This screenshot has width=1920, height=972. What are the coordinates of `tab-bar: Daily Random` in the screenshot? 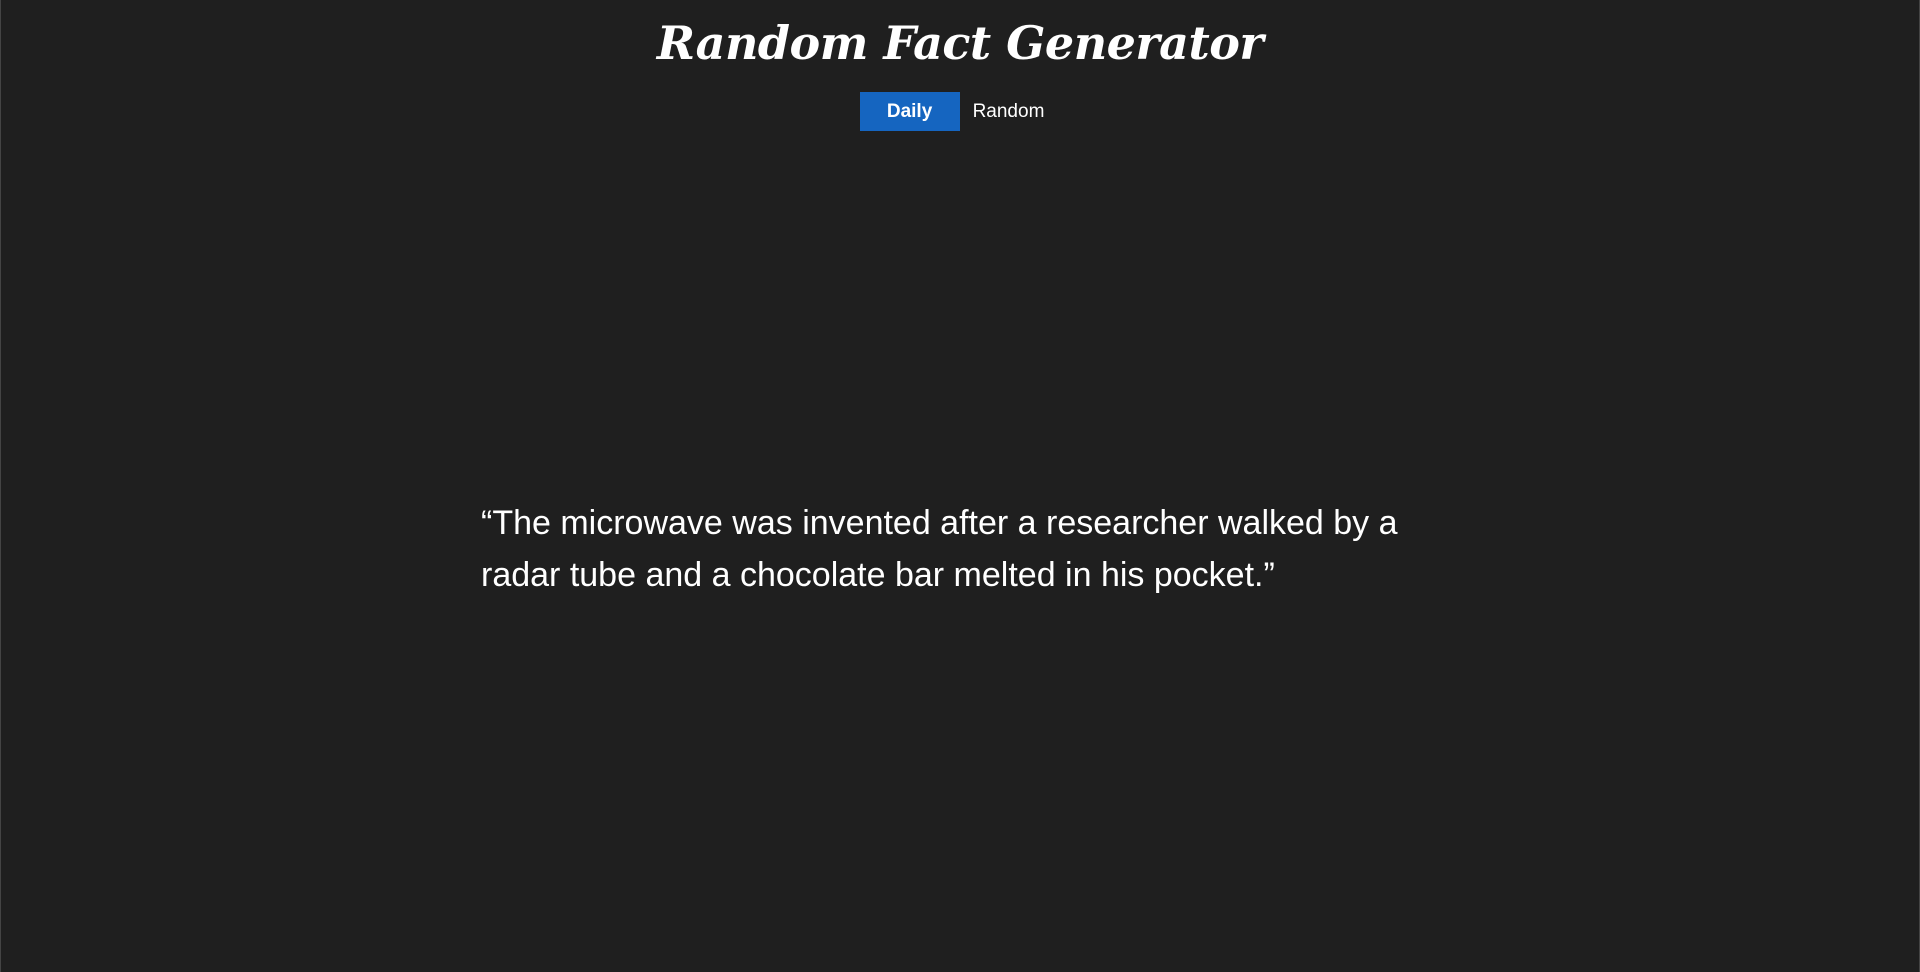 It's located at (960, 111).